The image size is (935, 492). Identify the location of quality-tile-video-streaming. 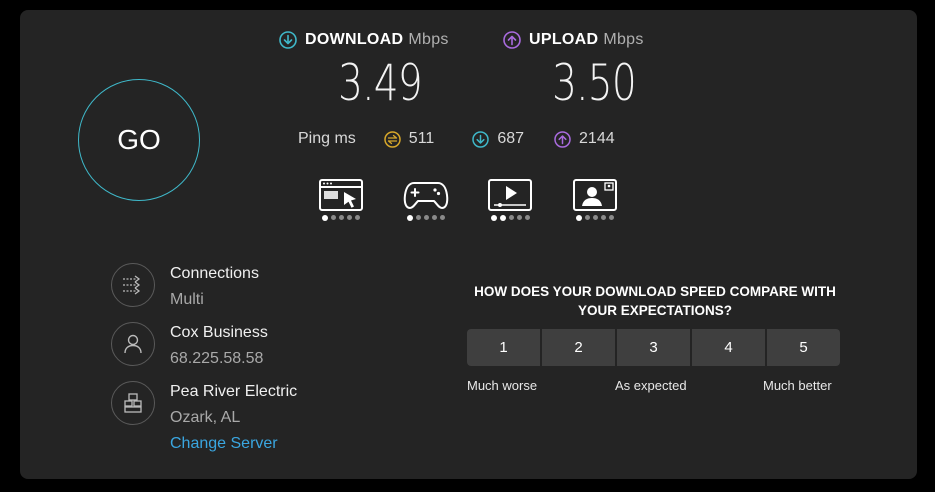
(510, 199).